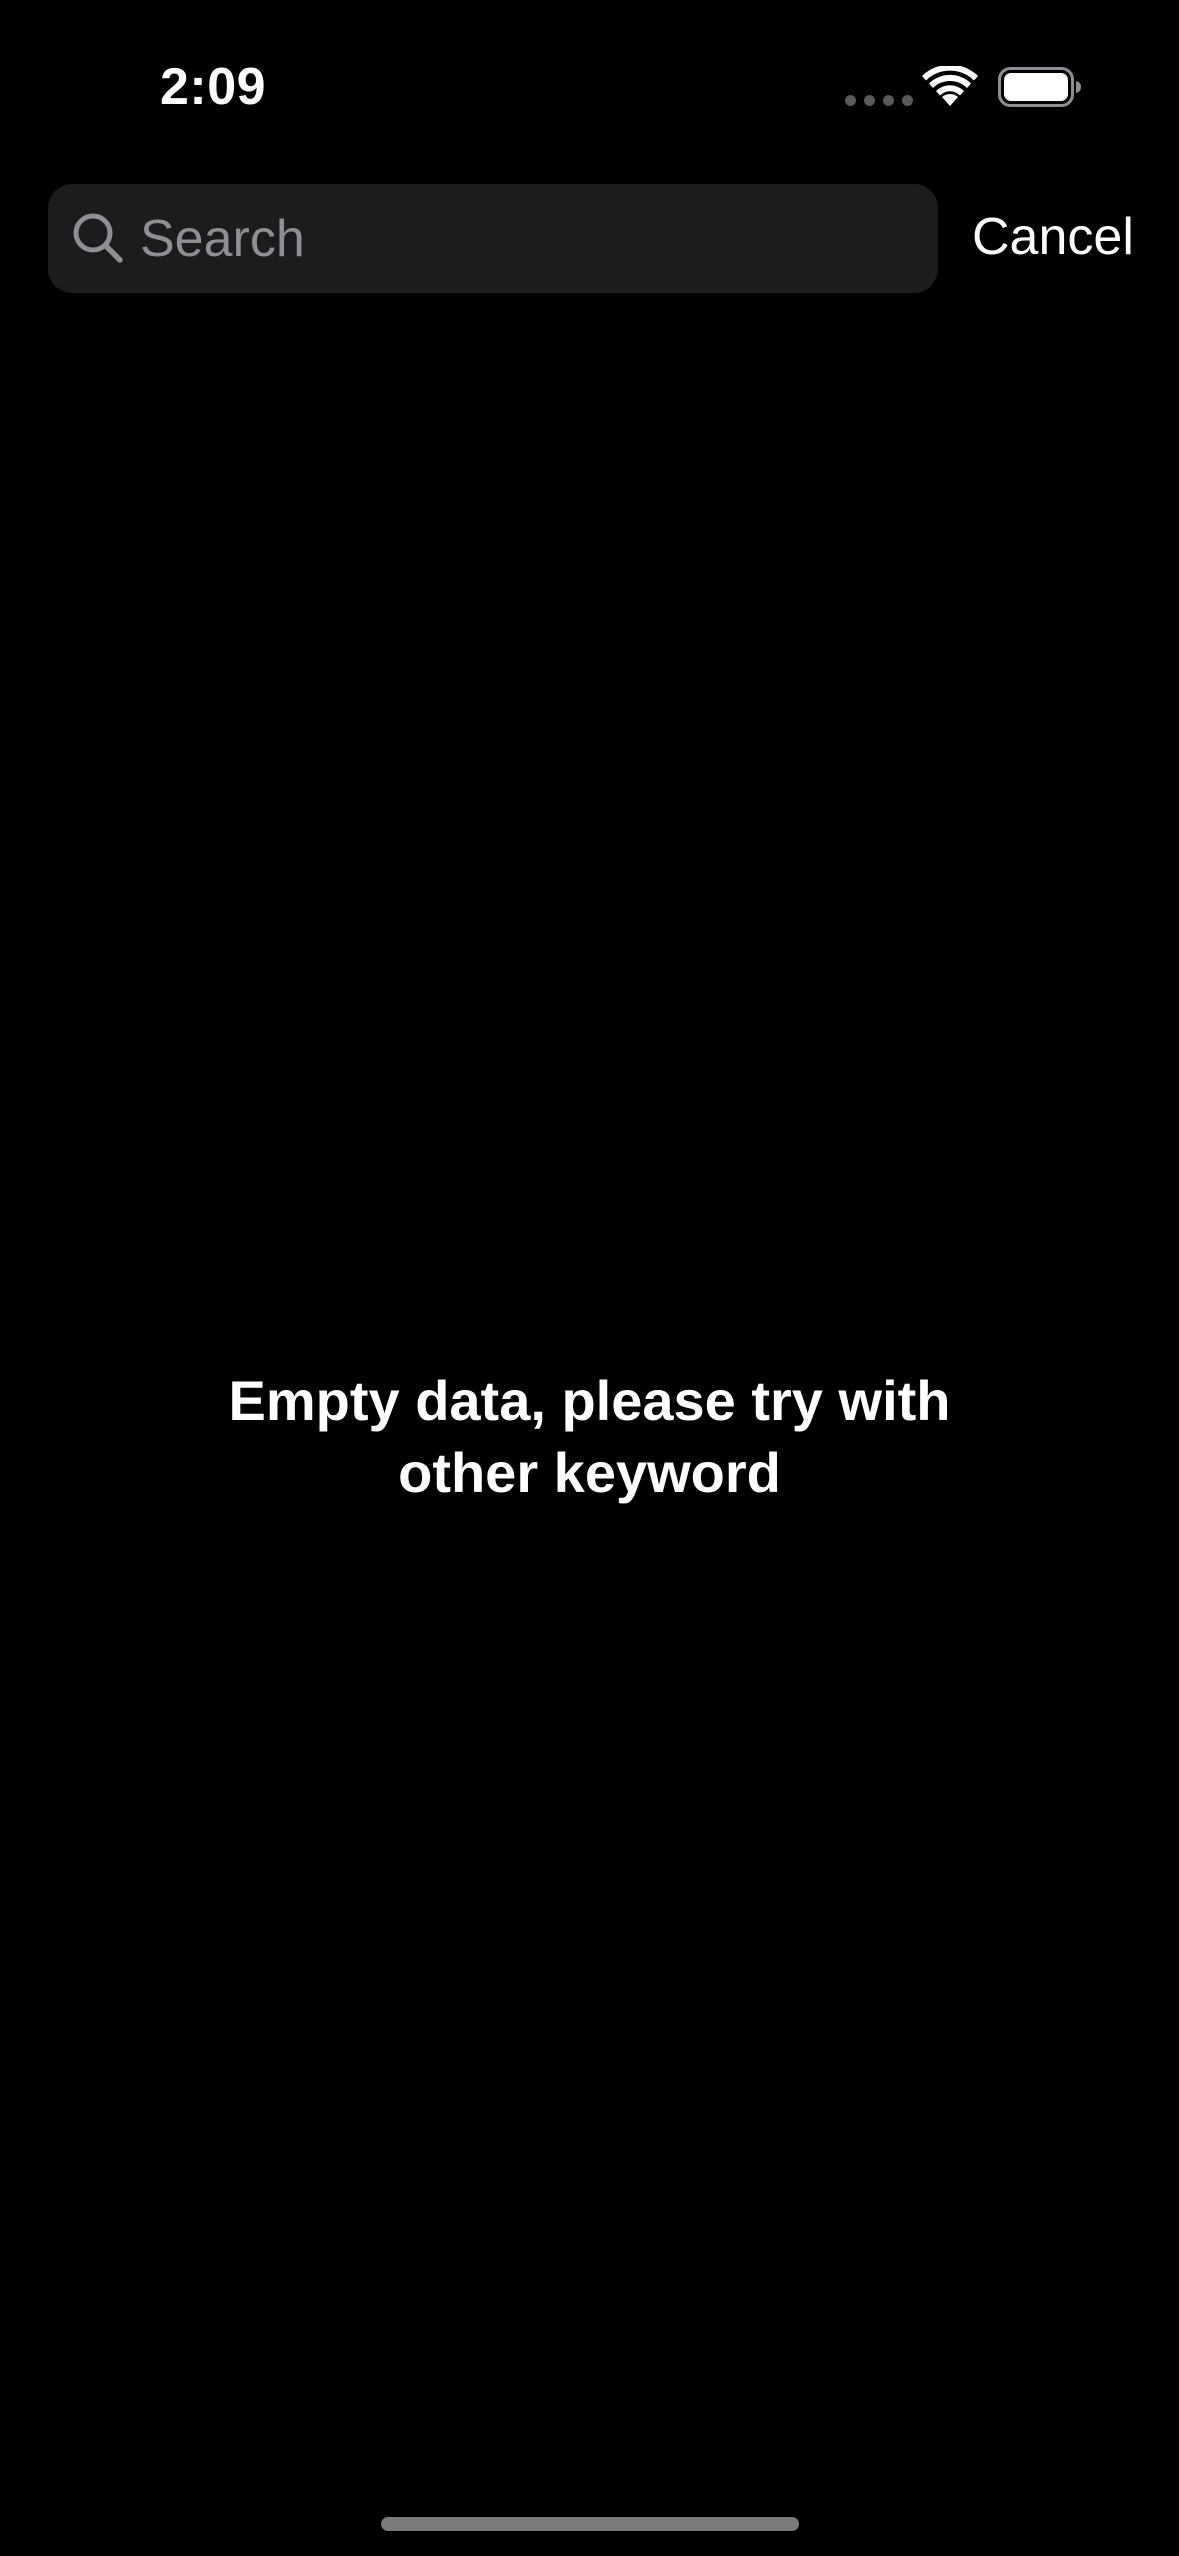  I want to click on home-indicator, so click(590, 2524).